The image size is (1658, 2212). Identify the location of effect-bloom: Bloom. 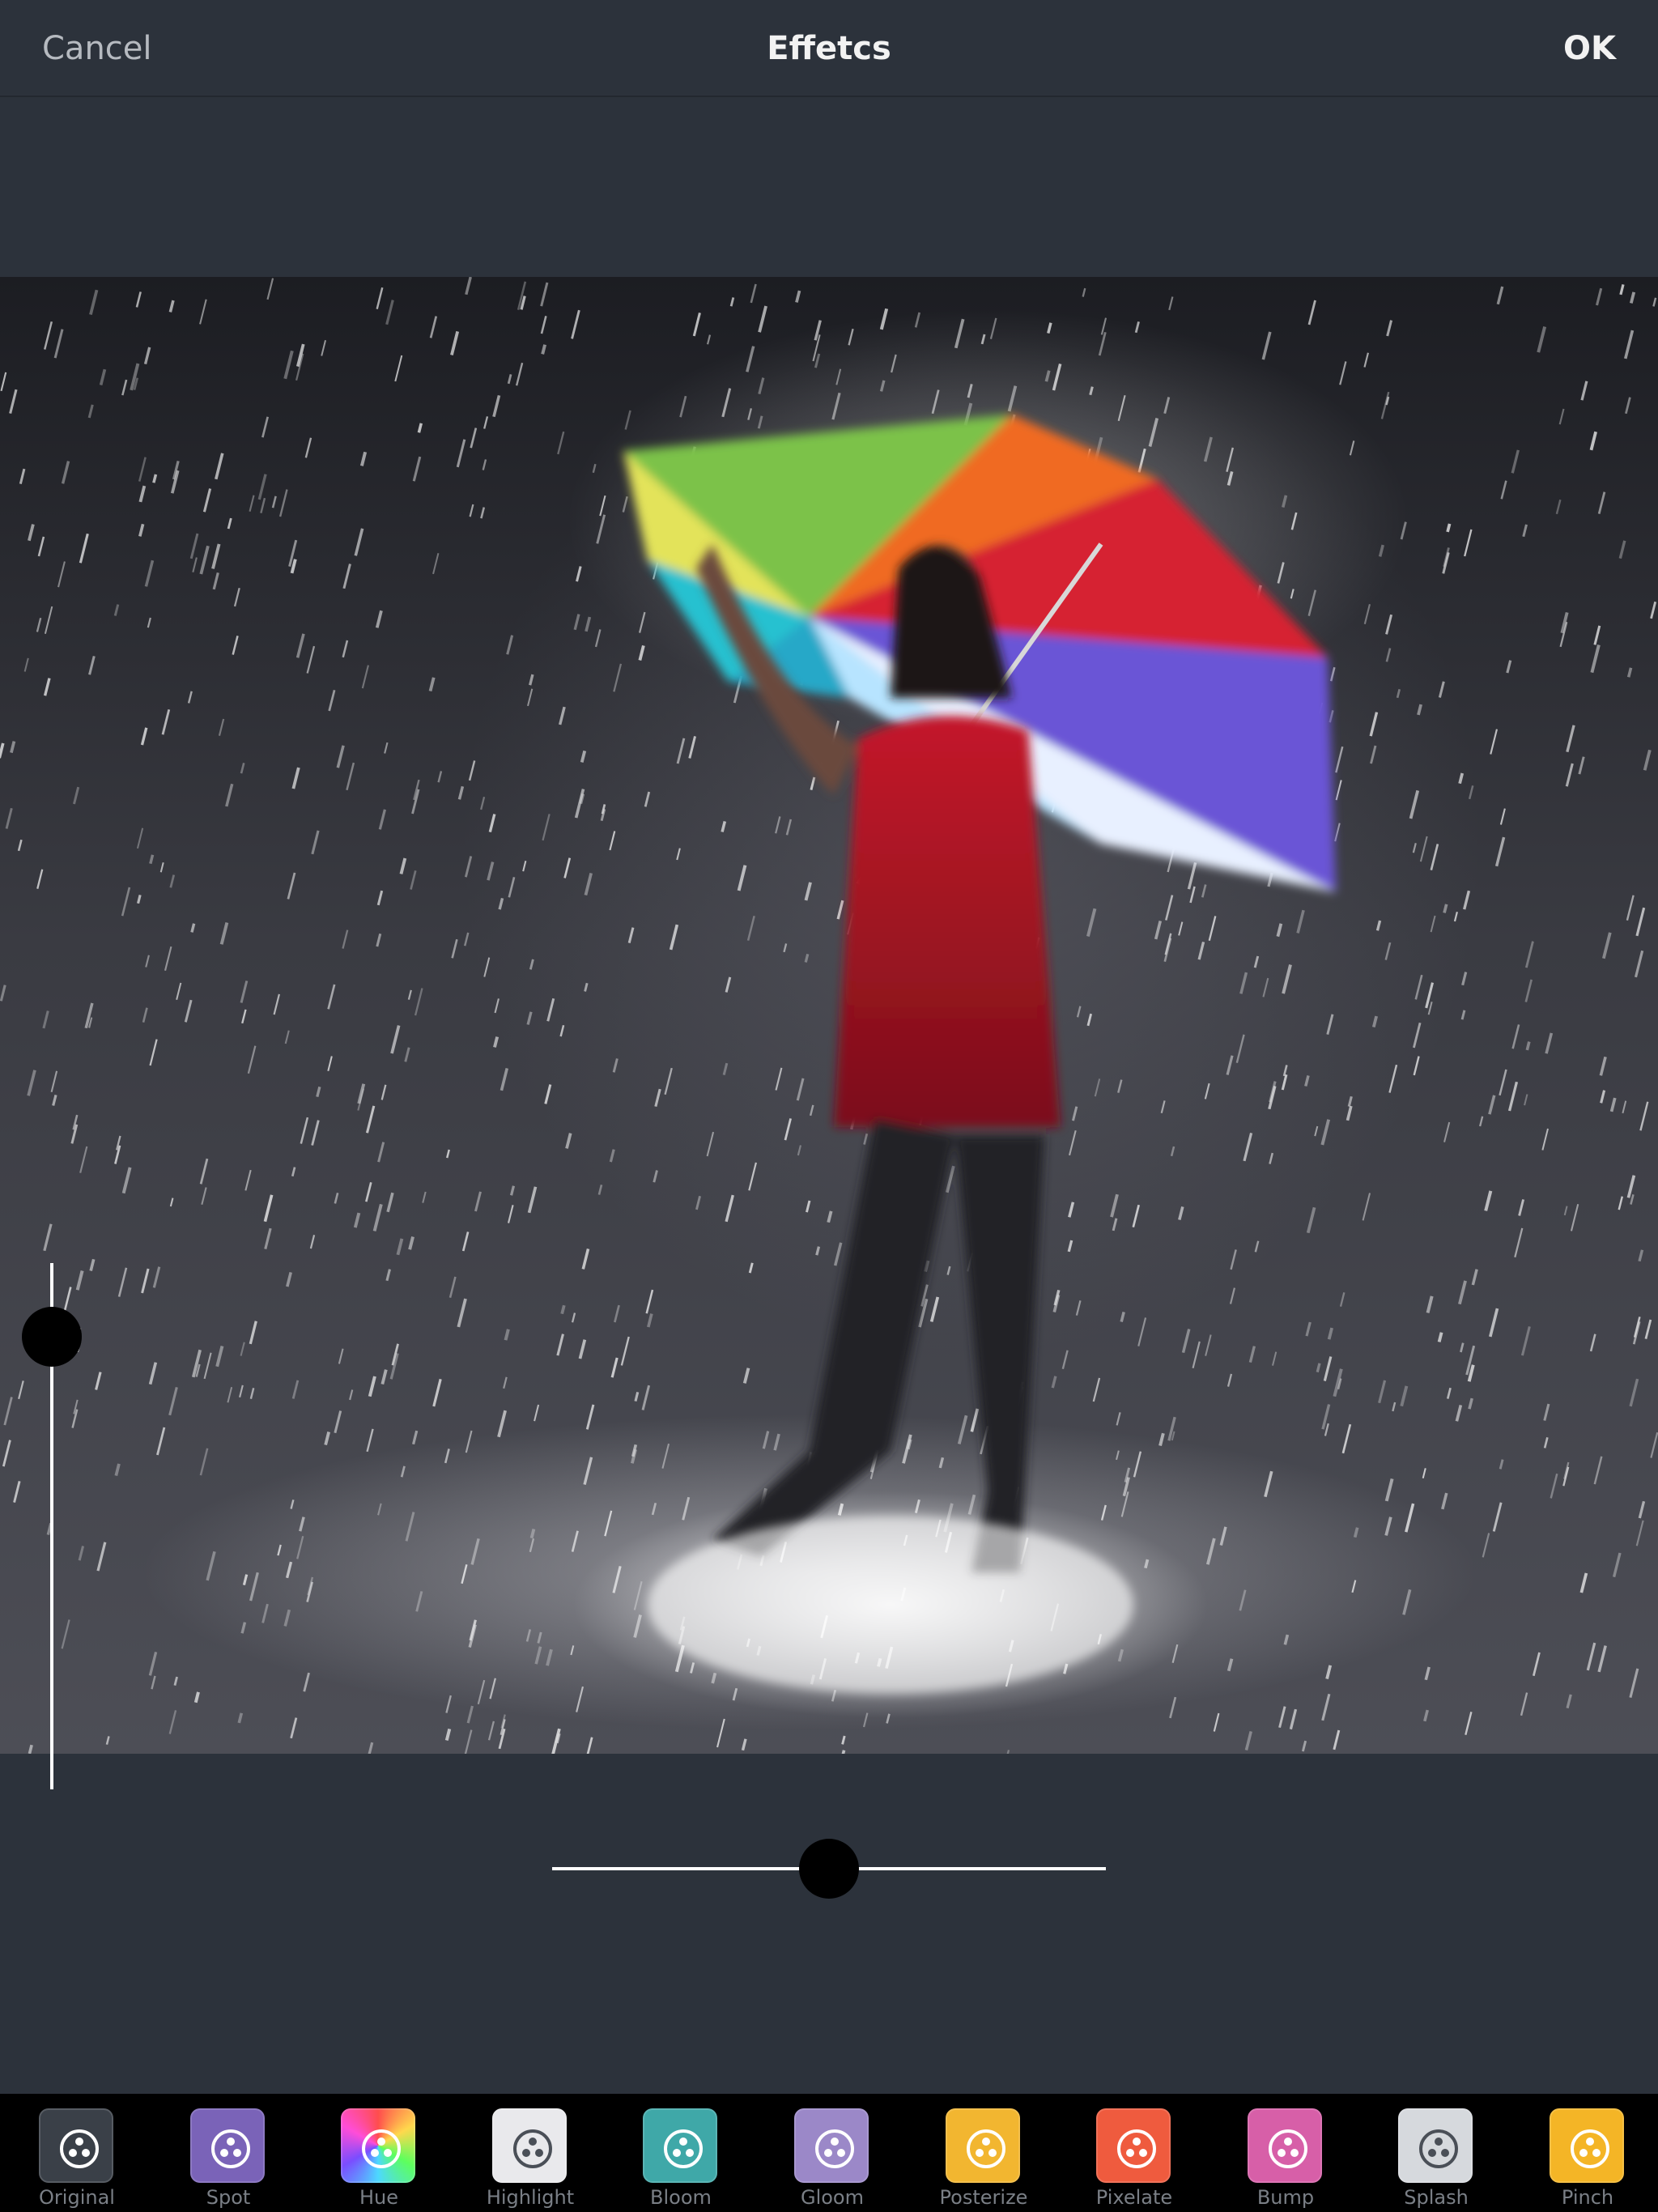
(680, 2157).